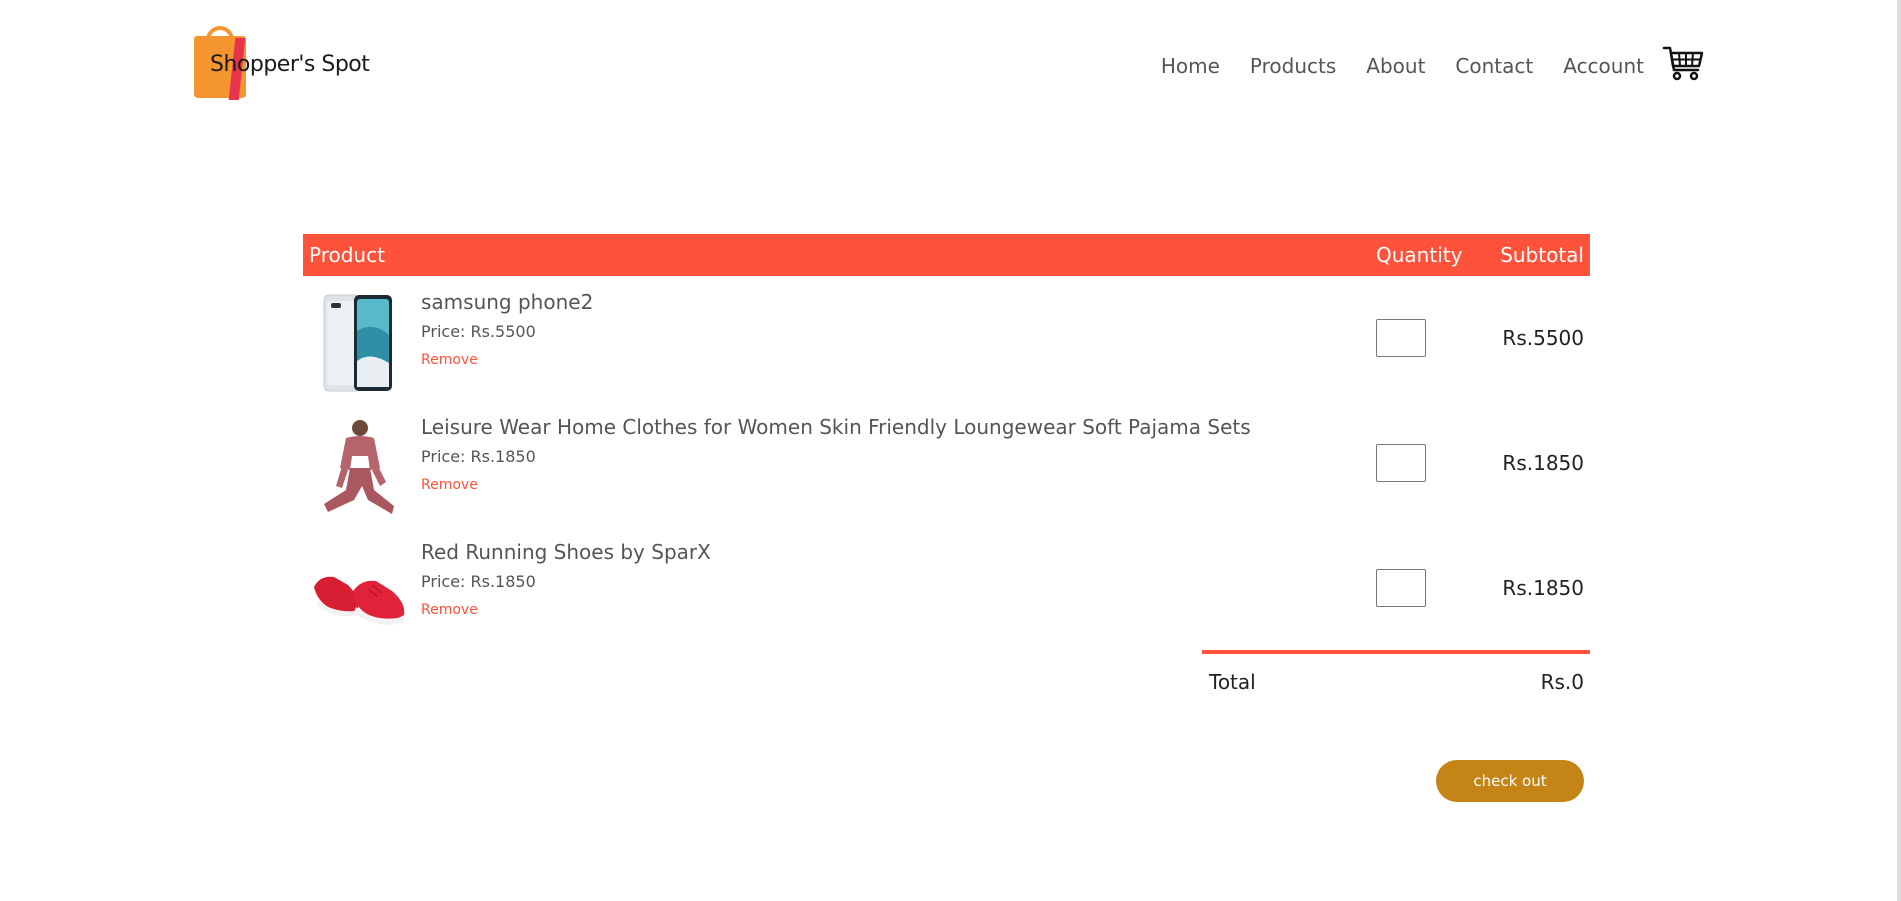 Image resolution: width=1901 pixels, height=901 pixels. I want to click on pajama-set-image, so click(359, 467).